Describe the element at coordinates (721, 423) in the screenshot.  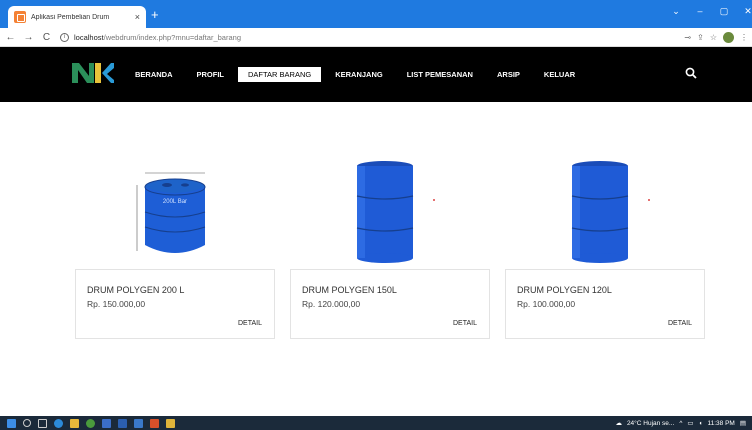
I see `clock: 11:38 PM` at that location.